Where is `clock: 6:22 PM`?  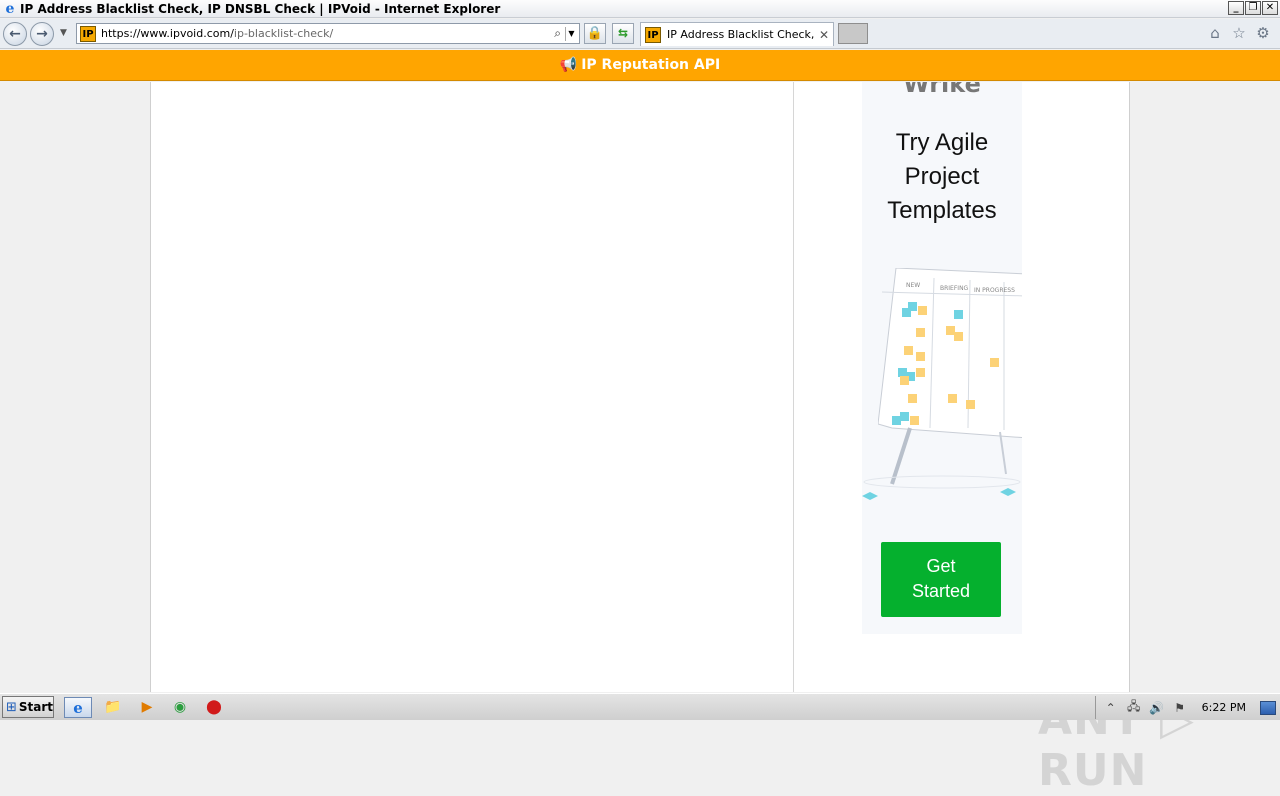
clock: 6:22 PM is located at coordinates (1224, 707).